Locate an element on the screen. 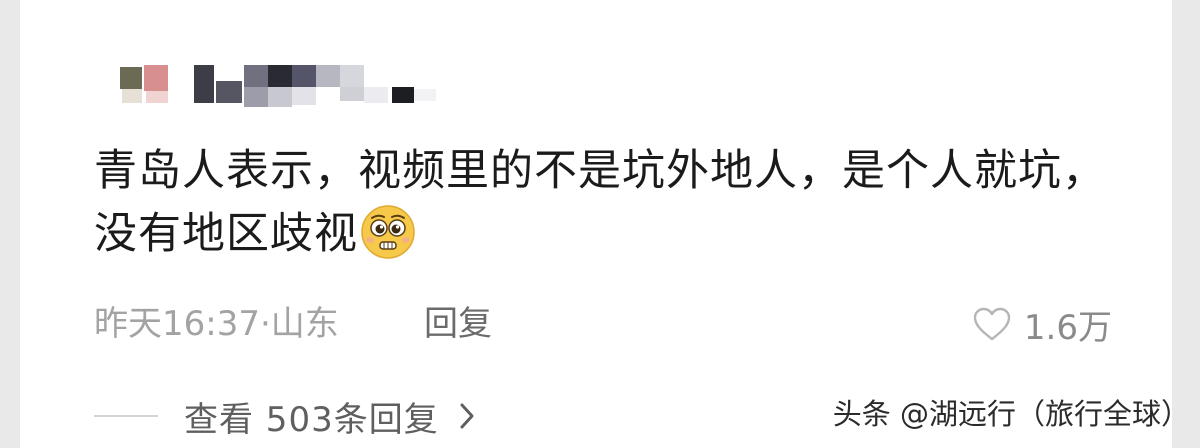  like-button: 1.6万 is located at coordinates (1042, 324).